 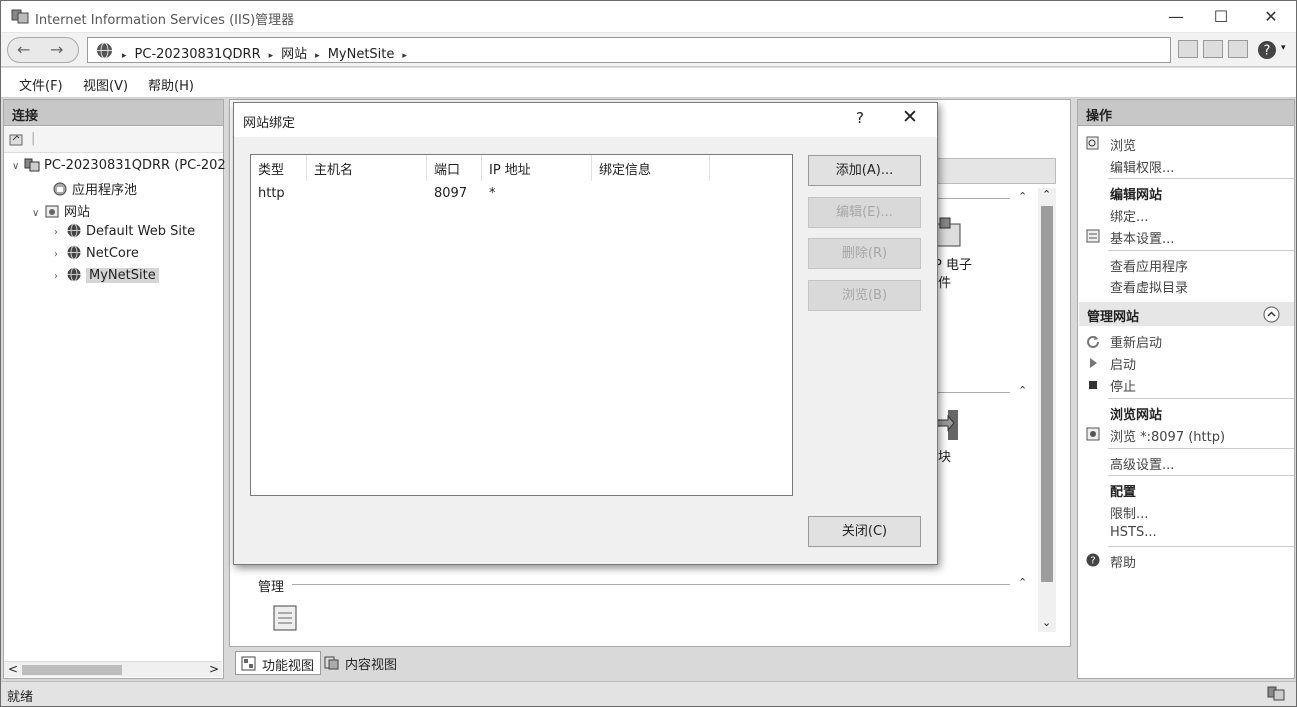 What do you see at coordinates (171, 84) in the screenshot?
I see `menu-help: 帮助(H)` at bounding box center [171, 84].